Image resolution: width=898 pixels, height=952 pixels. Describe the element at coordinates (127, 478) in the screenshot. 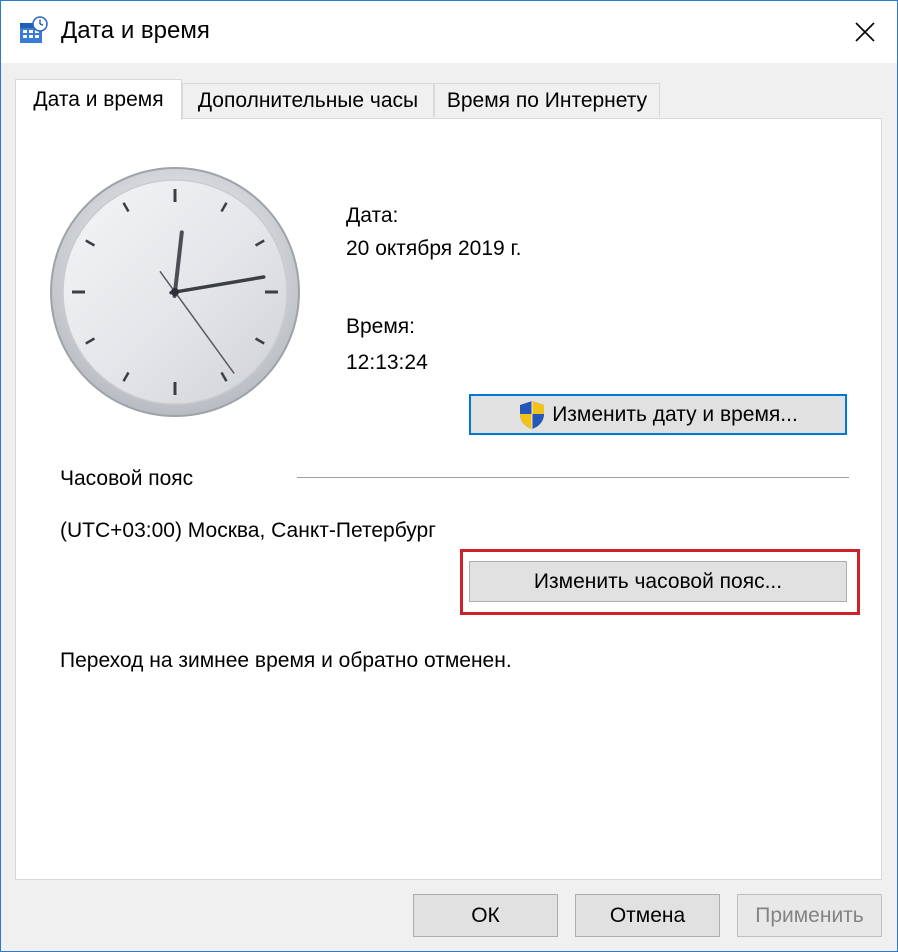

I see `timezone-section-label: Часовой пояс` at that location.